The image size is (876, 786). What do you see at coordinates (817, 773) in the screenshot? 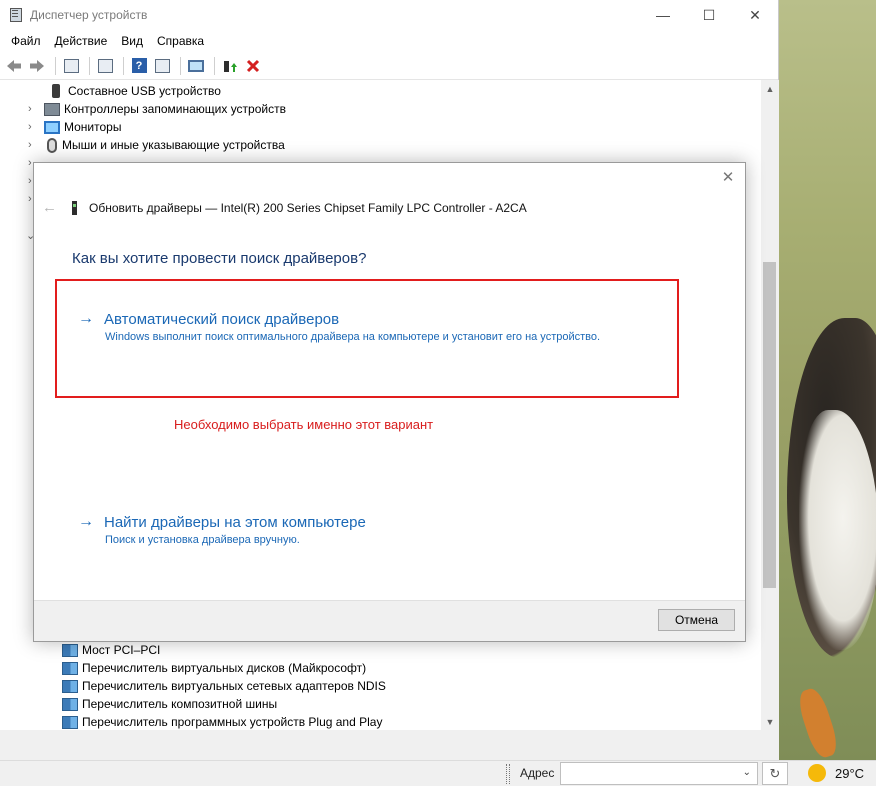
I see `sun-weather-icon` at bounding box center [817, 773].